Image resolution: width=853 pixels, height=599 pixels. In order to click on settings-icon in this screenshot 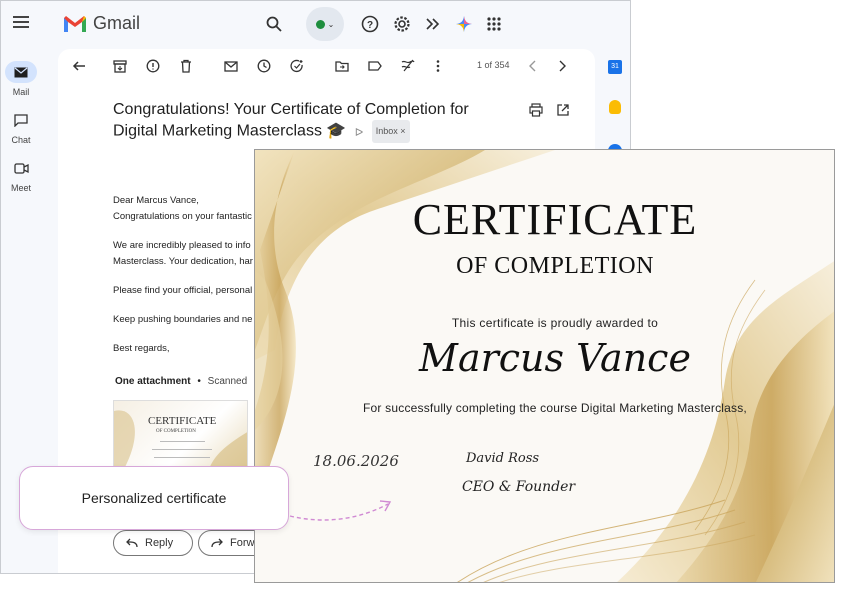, I will do `click(402, 24)`.